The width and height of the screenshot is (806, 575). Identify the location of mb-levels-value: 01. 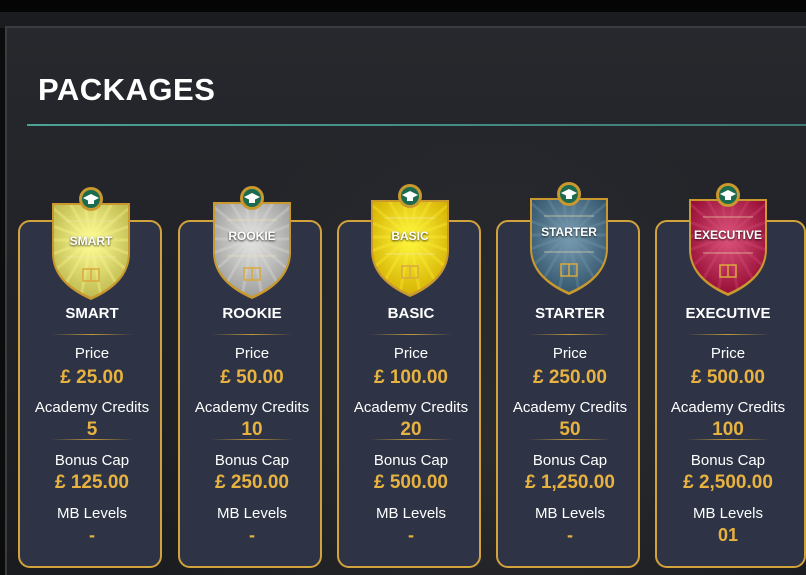
(728, 535).